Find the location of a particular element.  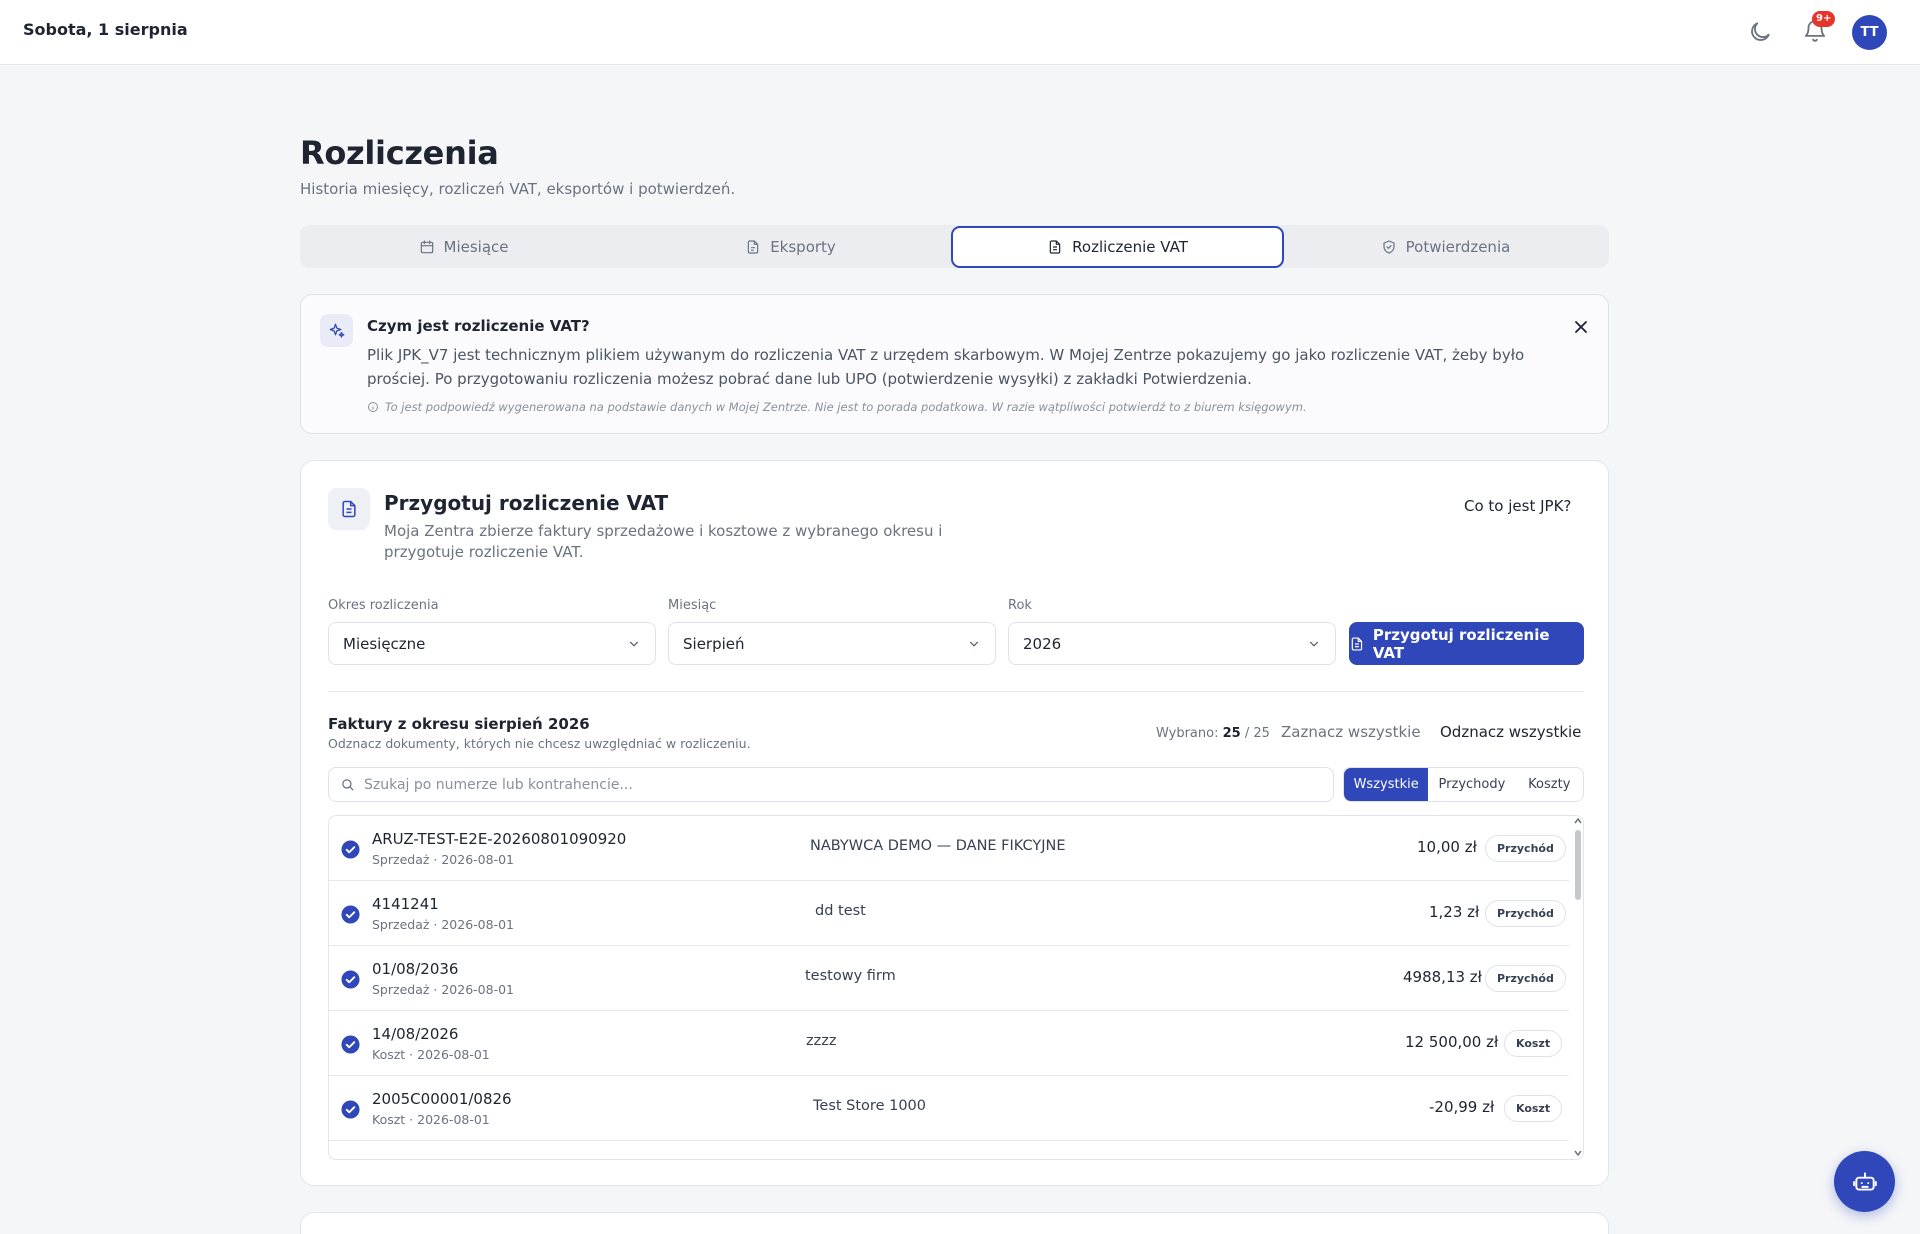

file-icon is located at coordinates (753, 246).